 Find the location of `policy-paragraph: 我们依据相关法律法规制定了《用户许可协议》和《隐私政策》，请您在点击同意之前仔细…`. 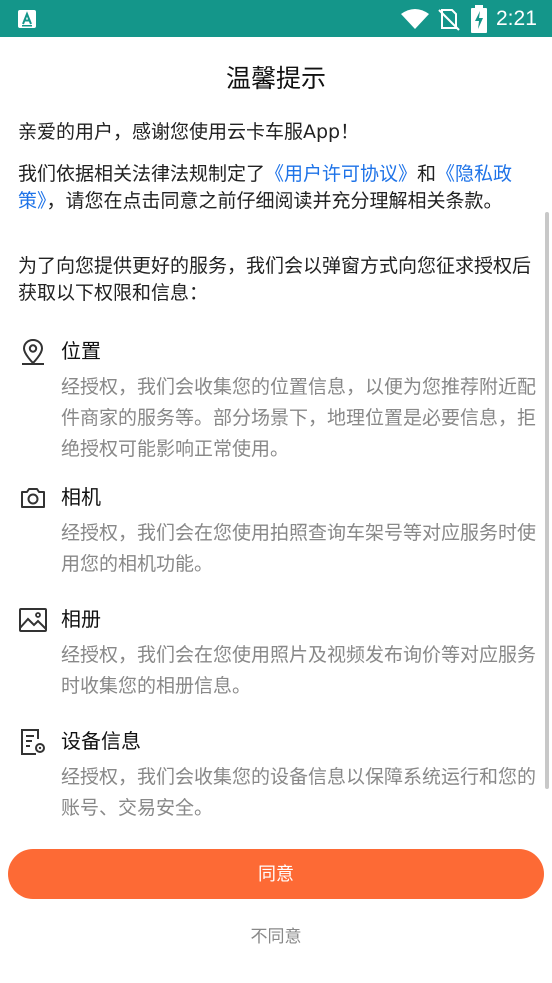

policy-paragraph: 我们依据相关法律法规制定了《用户许可协议》和《隐私政策》，请您在点击同意之前仔细… is located at coordinates (277, 187).